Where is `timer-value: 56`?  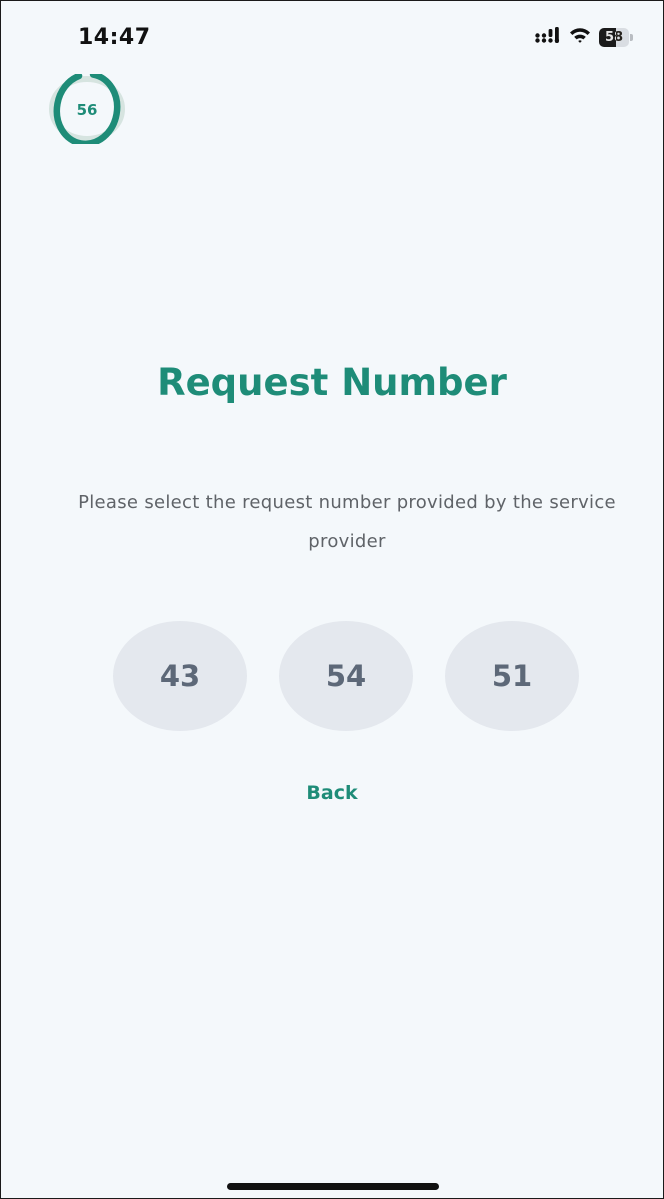
timer-value: 56 is located at coordinates (87, 110).